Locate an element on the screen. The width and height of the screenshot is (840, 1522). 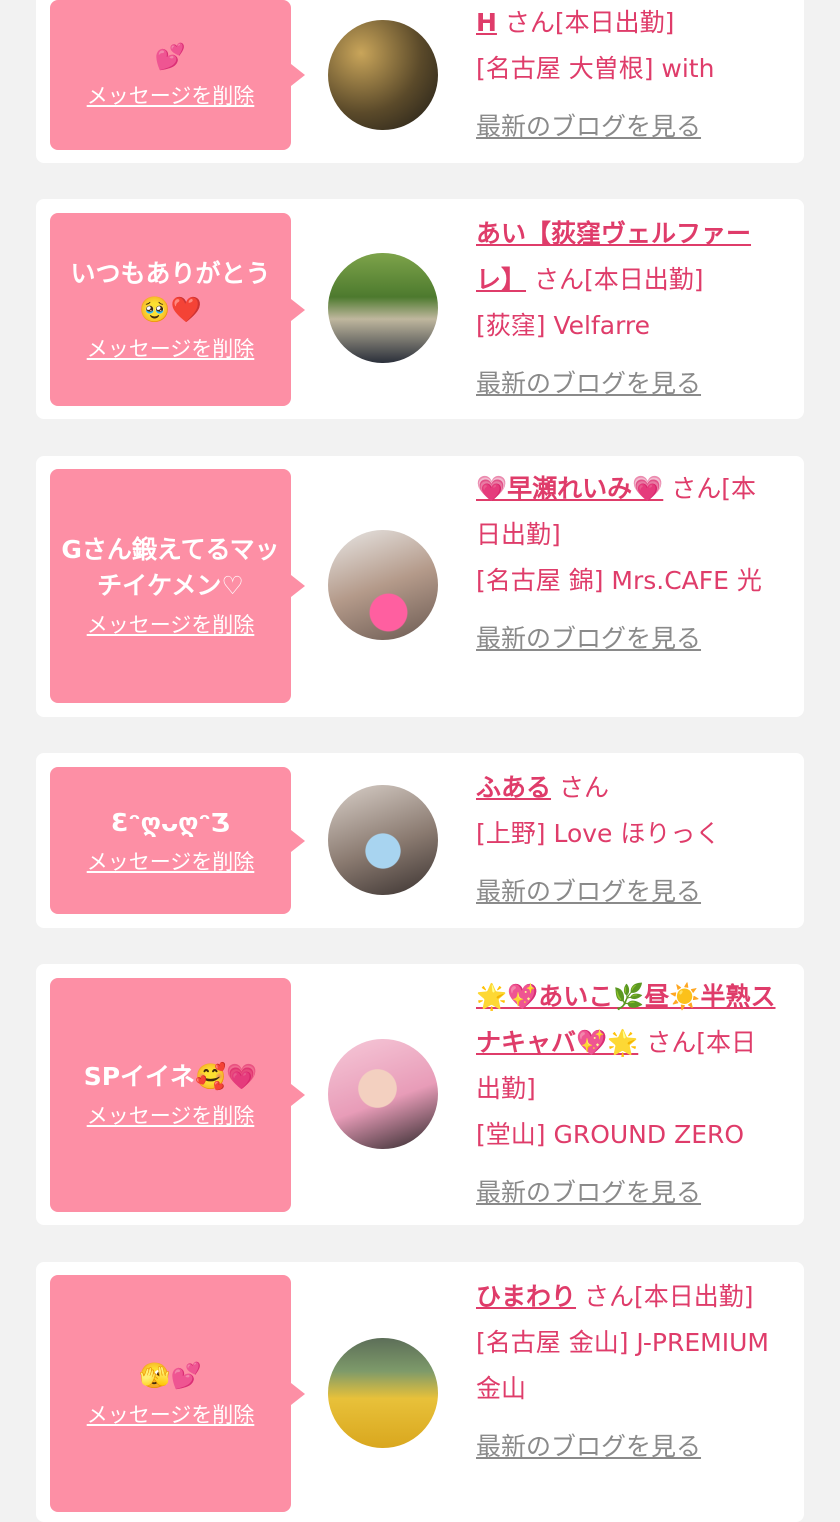
san-status: さん is located at coordinates (583, 787).